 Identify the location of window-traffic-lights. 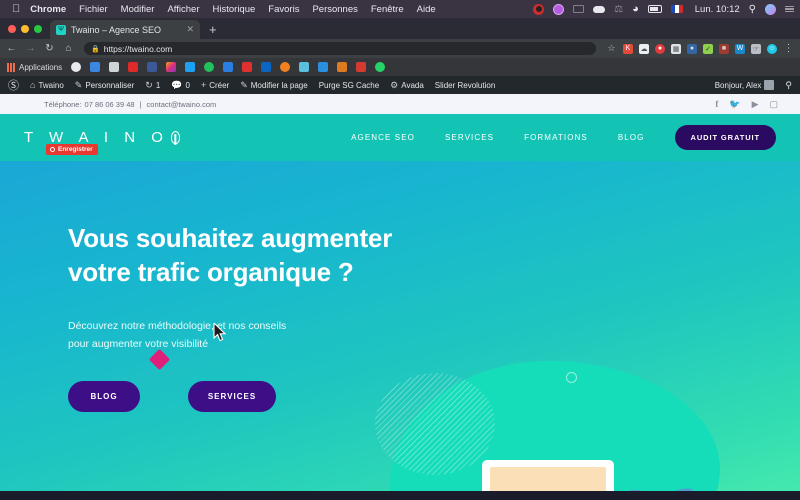
(28, 28).